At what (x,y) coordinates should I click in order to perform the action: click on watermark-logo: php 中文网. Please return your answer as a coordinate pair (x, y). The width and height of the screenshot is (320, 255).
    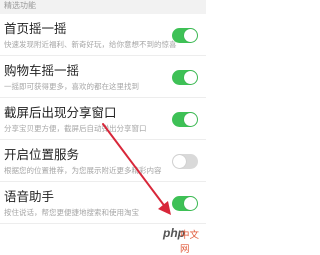
    Looking at the image, I should click on (182, 239).